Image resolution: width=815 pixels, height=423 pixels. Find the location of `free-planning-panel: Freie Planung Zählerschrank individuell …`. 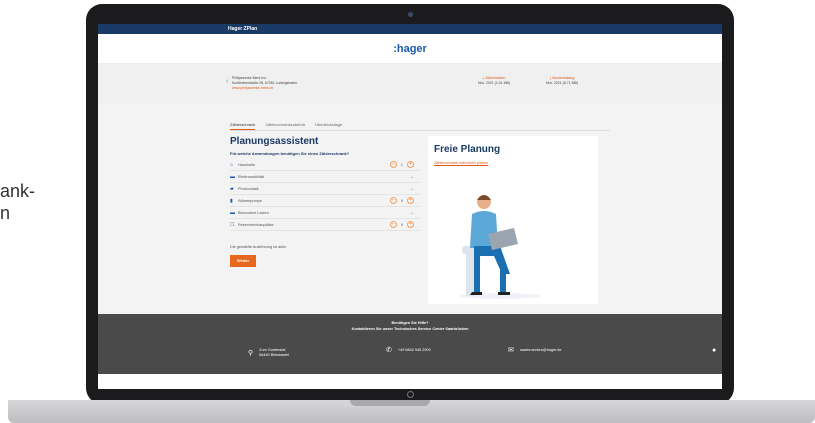

free-planning-panel: Freie Planung Zählerschrank individuell … is located at coordinates (513, 220).